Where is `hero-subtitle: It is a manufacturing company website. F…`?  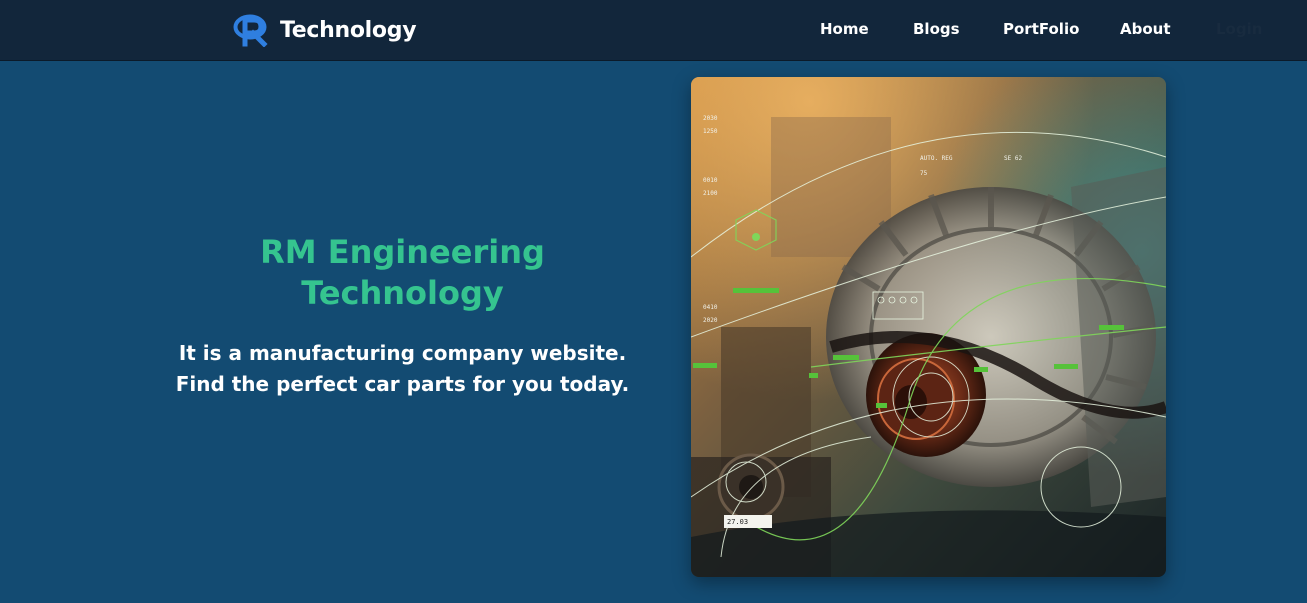
hero-subtitle: It is a manufacturing company website. F… is located at coordinates (402, 369).